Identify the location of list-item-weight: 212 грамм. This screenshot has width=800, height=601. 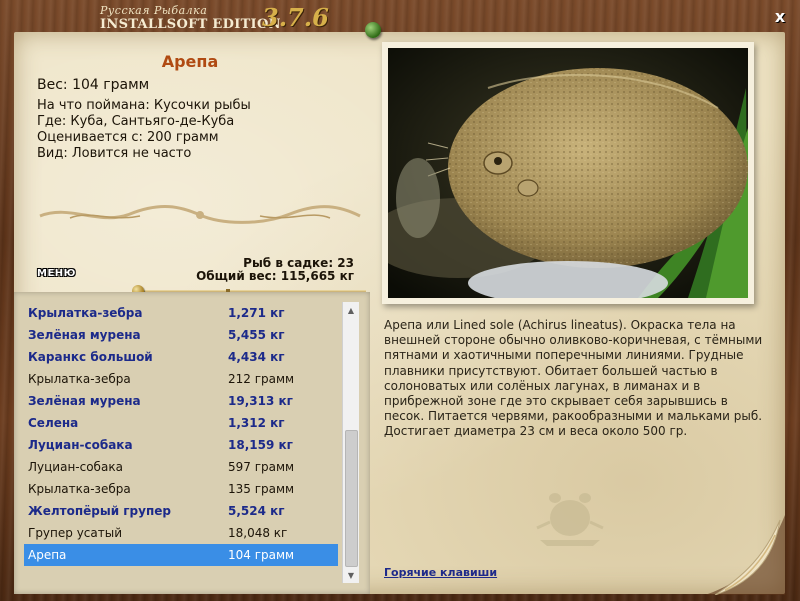
(261, 379).